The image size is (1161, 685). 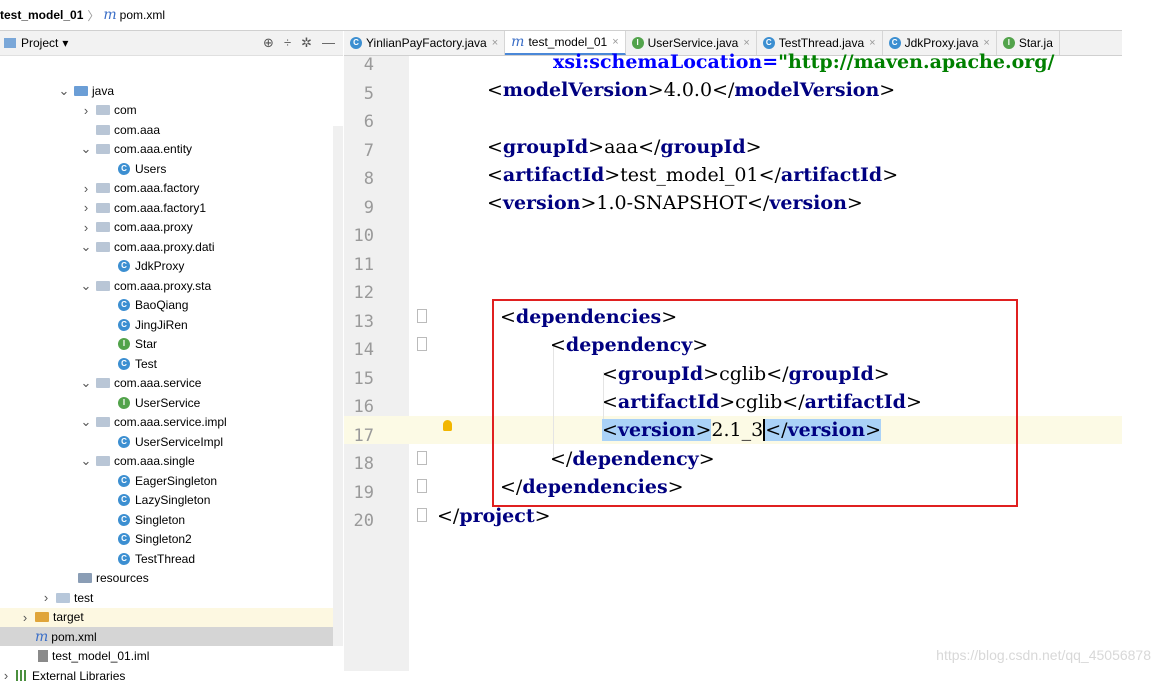 What do you see at coordinates (171, 129) in the screenshot?
I see `tree-item: com.aaa` at bounding box center [171, 129].